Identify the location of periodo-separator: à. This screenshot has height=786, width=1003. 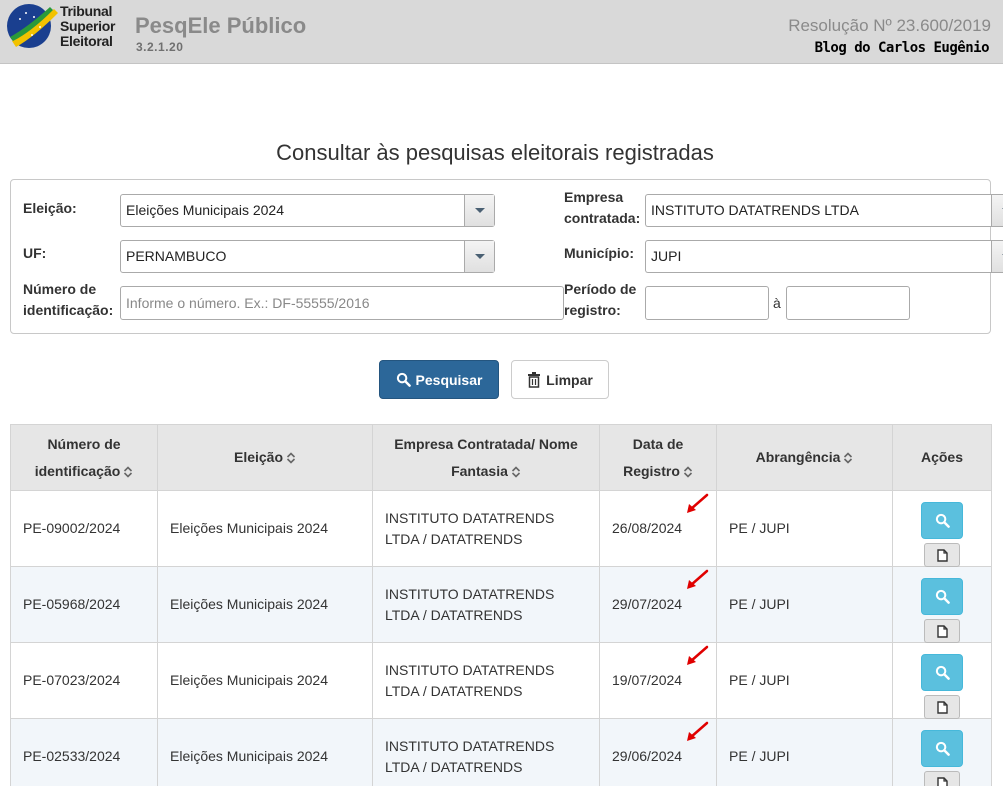
(777, 303).